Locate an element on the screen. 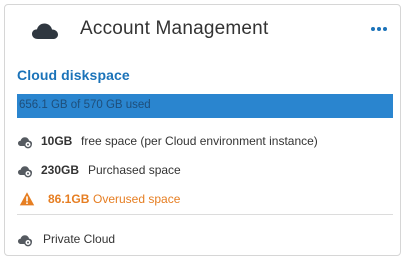  cloud-diskspace-link: Cloud diskspace is located at coordinates (73, 75).